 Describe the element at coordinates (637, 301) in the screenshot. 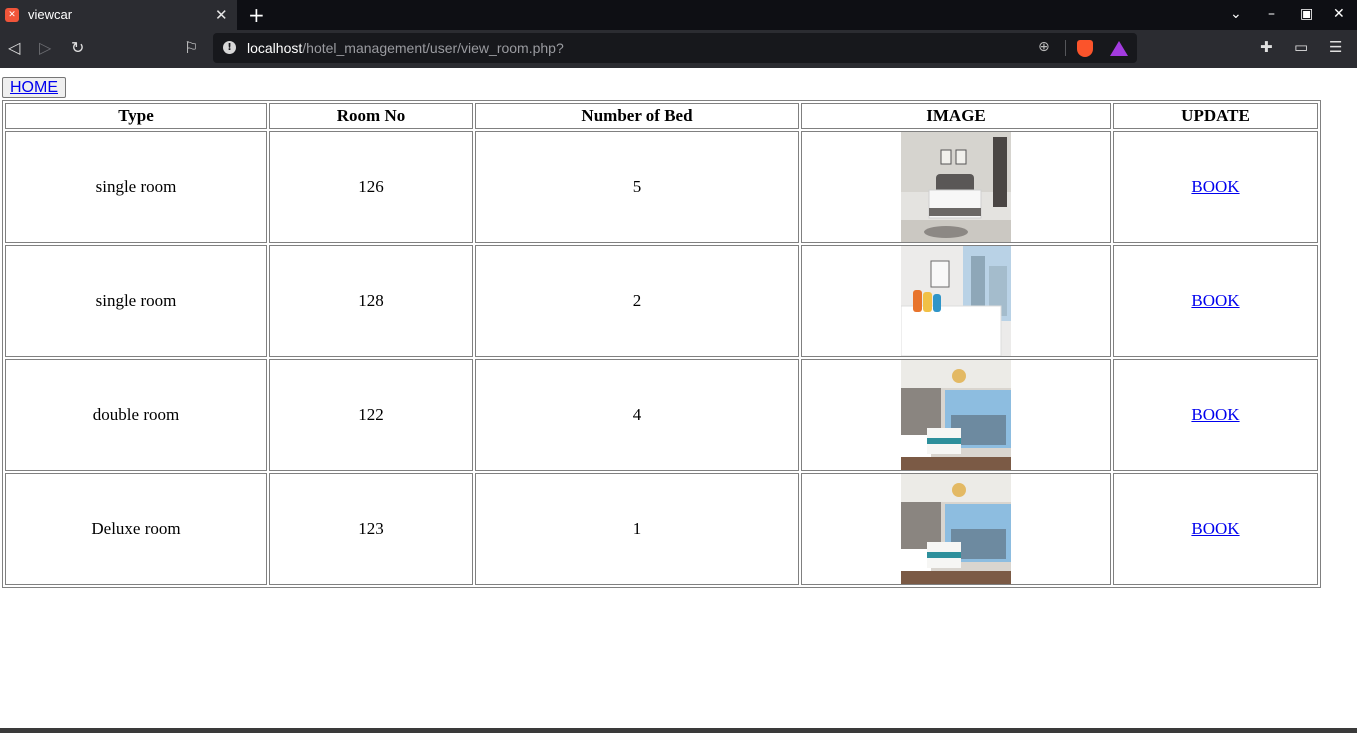

I see `bed-count: 2` at that location.